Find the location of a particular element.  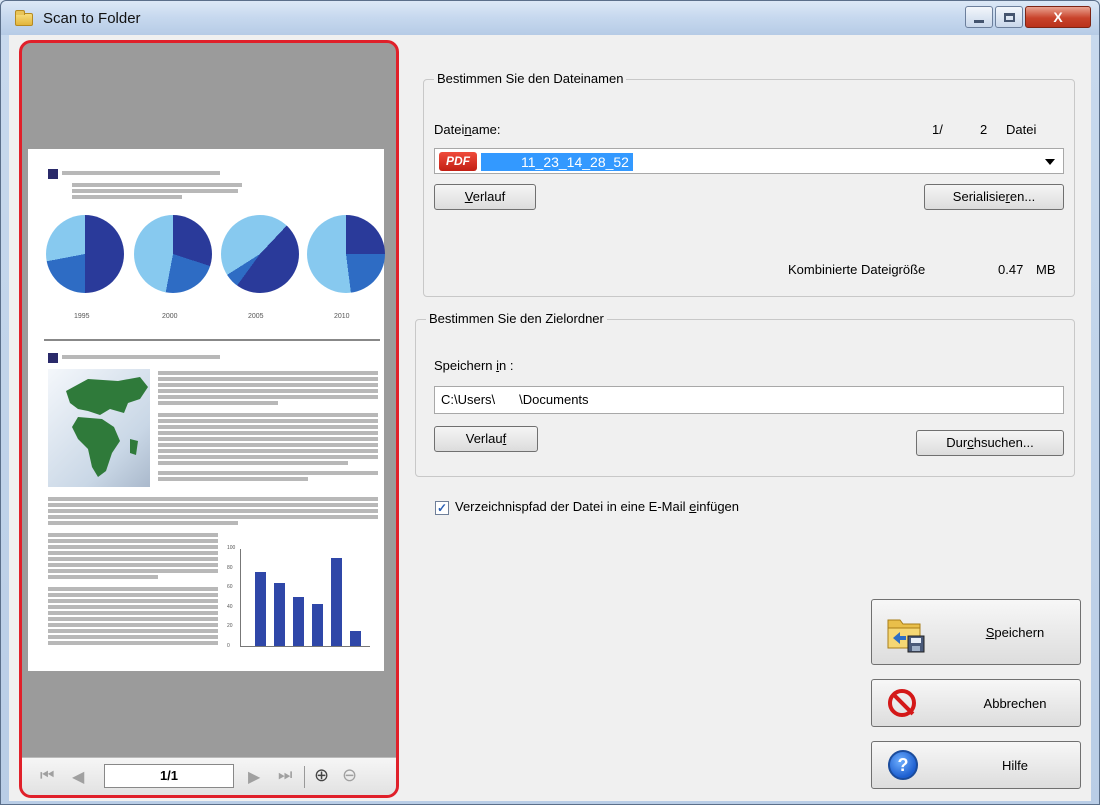

pie-year-label: 1995 is located at coordinates (82, 316).